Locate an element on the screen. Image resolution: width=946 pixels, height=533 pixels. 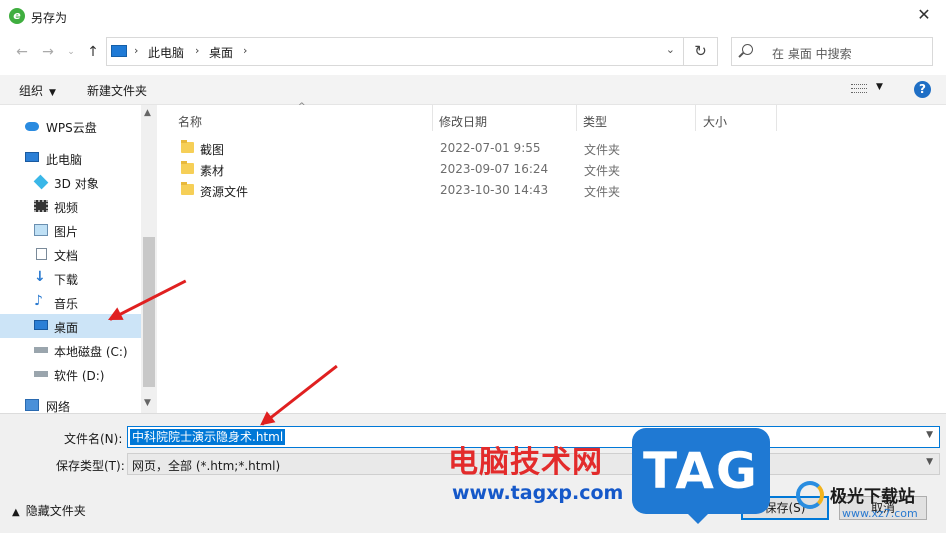
window-title: 另存为 is located at coordinates (49, 18).